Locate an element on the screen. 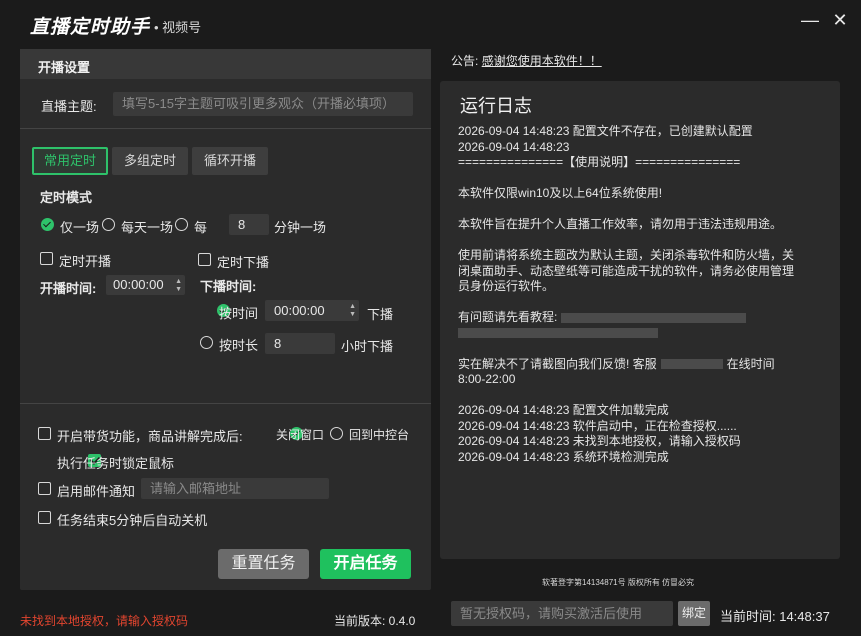  log-line: 本软件旨在提升个人直播工作效率，请勿用于违法违规用途。 is located at coordinates (620, 224).